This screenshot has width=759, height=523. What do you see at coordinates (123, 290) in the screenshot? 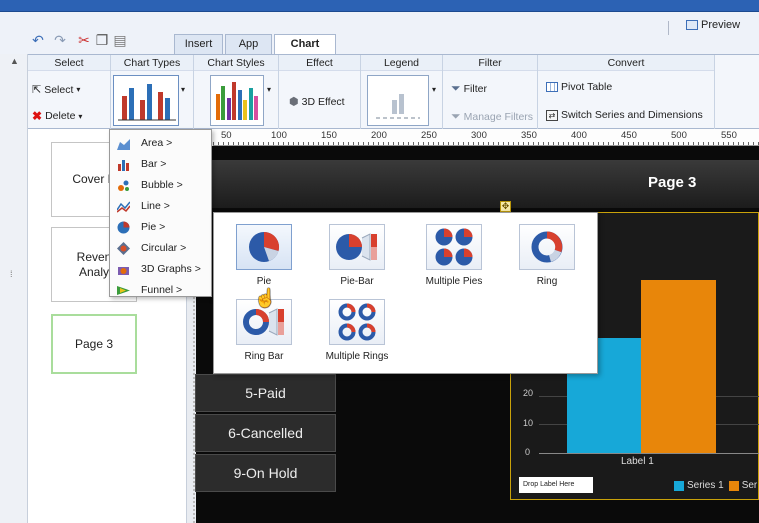
I see `funnel-chart-icon` at bounding box center [123, 290].